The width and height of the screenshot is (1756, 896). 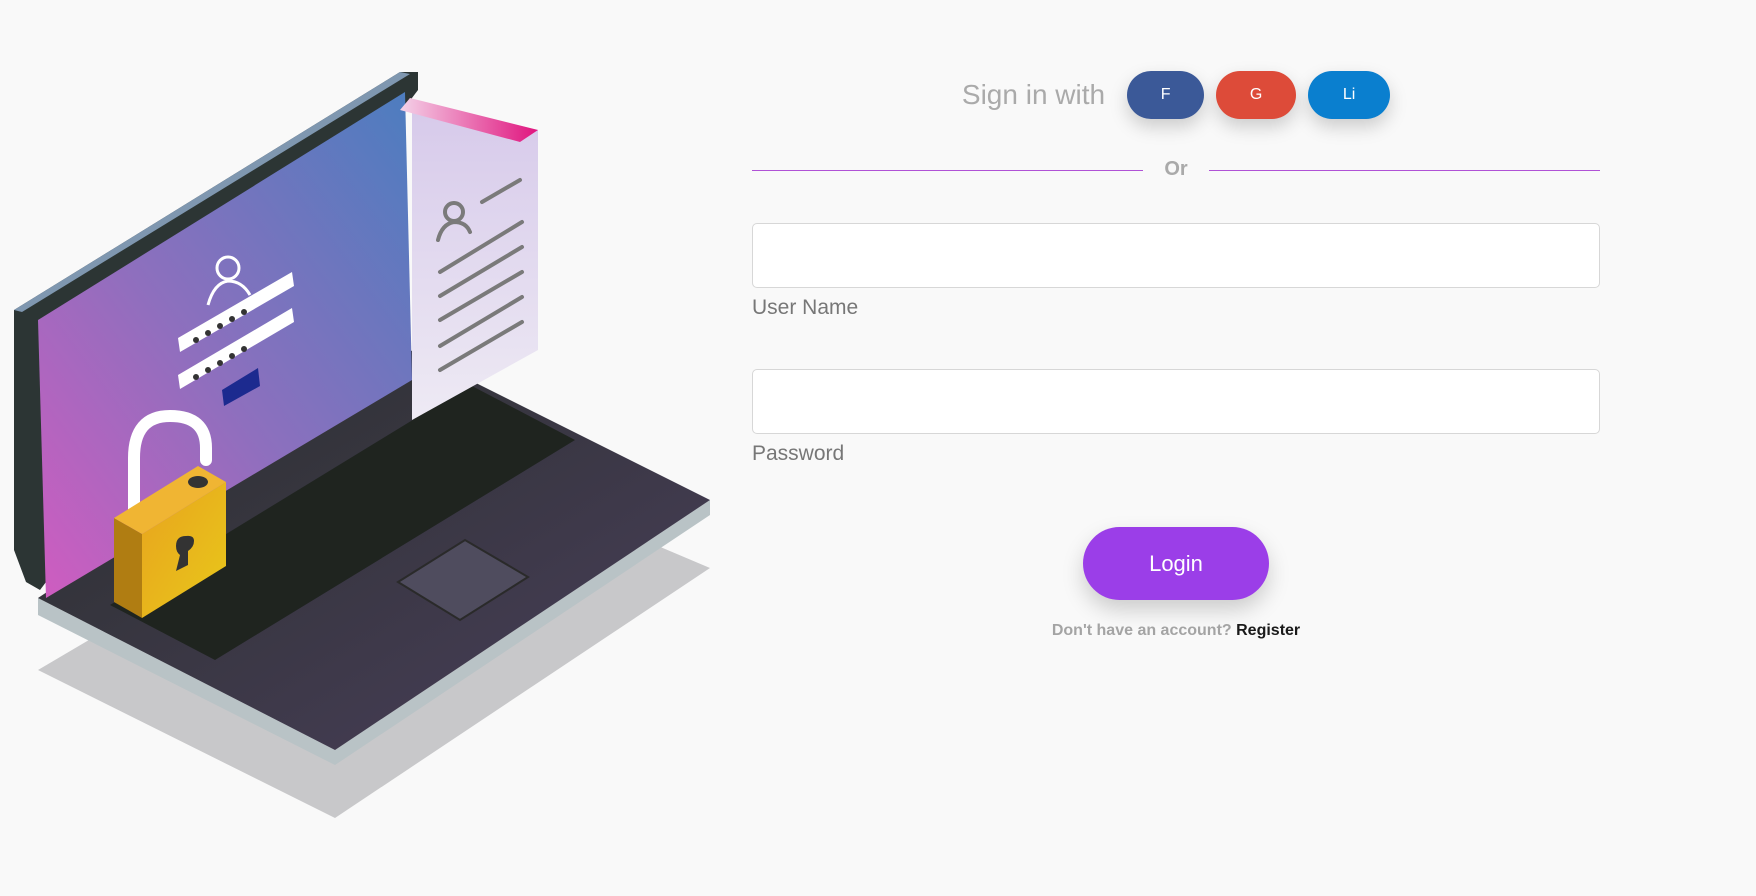 I want to click on document-icon, so click(x=469, y=259).